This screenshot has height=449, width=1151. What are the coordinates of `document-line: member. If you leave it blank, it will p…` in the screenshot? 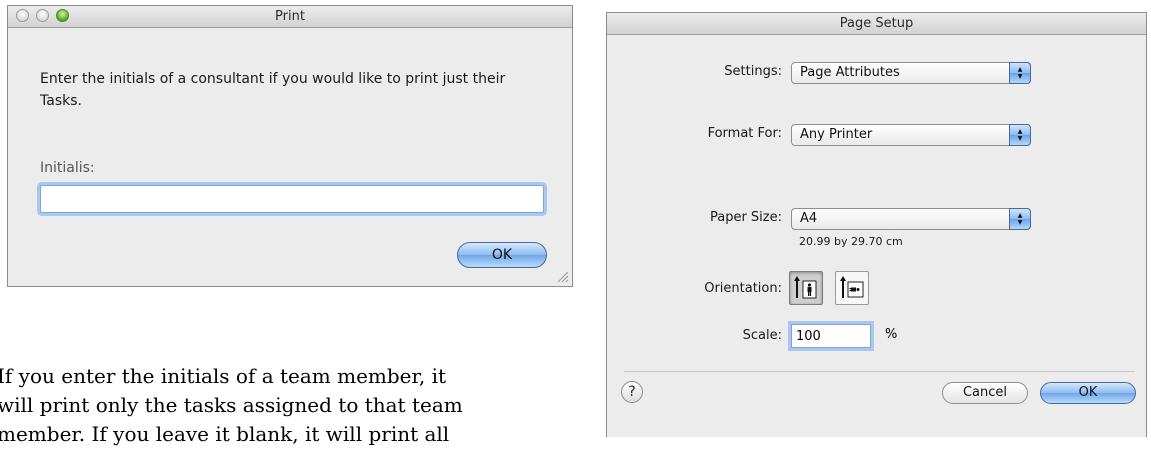 It's located at (225, 434).